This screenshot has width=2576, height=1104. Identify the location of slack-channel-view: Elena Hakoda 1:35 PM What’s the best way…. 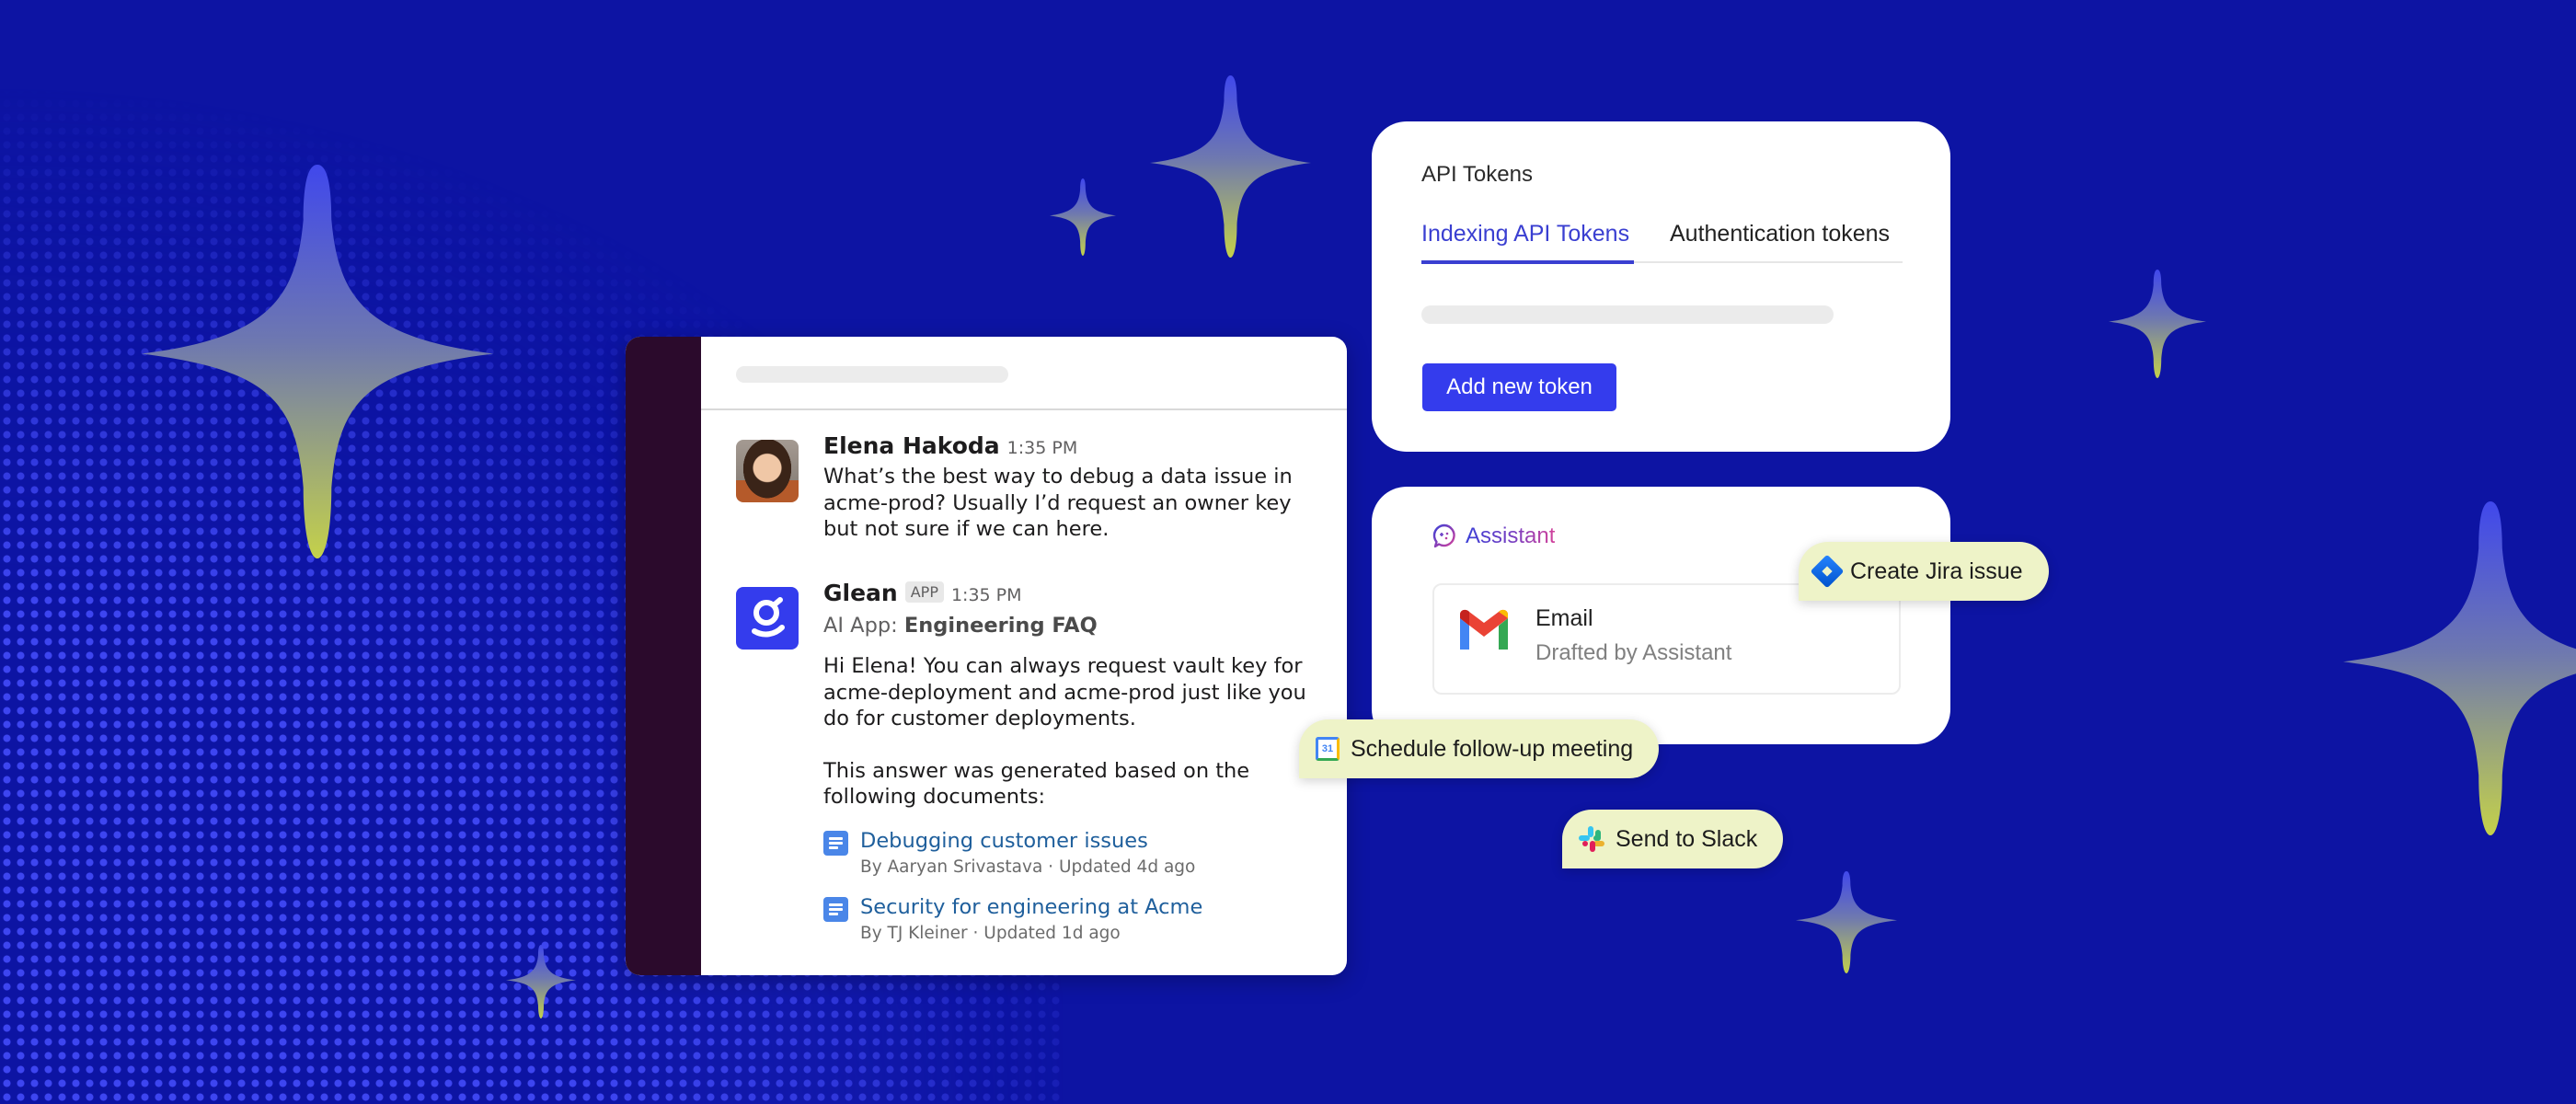
(1024, 656).